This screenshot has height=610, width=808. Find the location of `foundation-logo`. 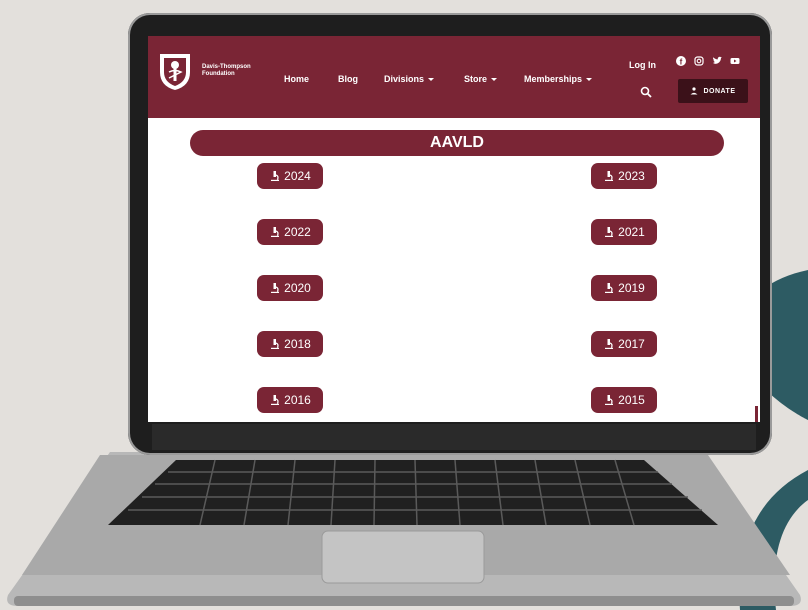

foundation-logo is located at coordinates (175, 72).